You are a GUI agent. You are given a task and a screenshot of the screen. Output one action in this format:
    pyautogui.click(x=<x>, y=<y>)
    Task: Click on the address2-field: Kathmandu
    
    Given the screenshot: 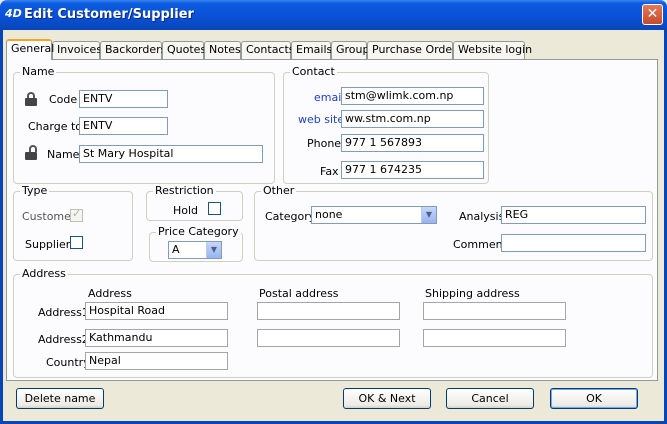 What is the action you would take?
    pyautogui.click(x=156, y=338)
    